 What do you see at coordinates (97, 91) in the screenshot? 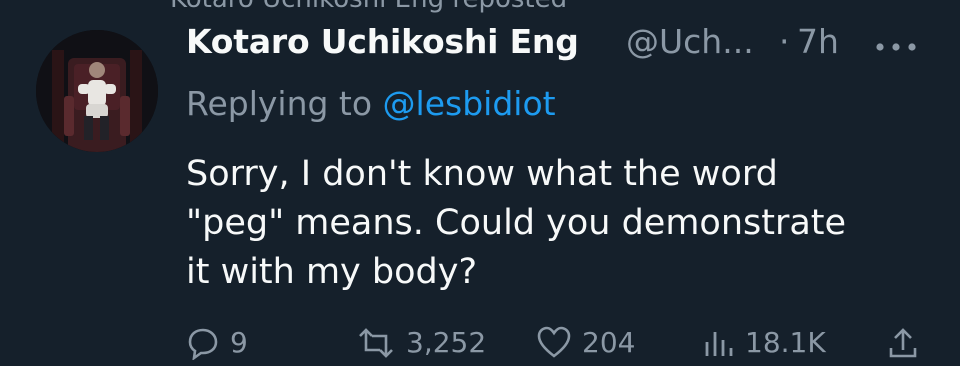
I see `avatar` at bounding box center [97, 91].